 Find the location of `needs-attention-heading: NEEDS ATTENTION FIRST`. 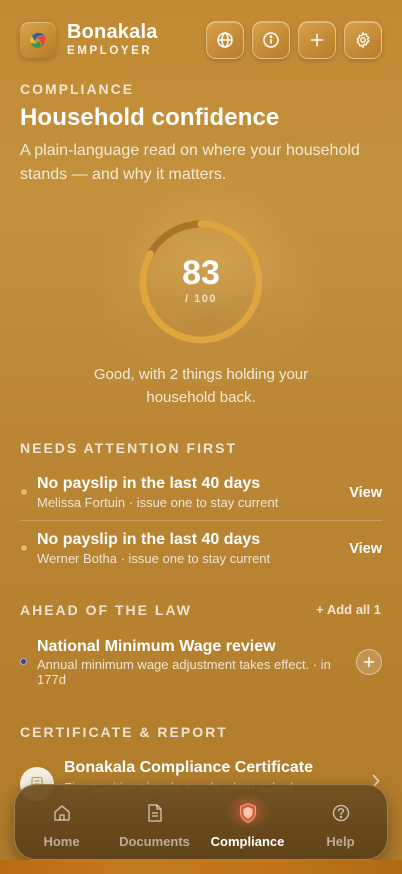

needs-attention-heading: NEEDS ATTENTION FIRST is located at coordinates (128, 448).